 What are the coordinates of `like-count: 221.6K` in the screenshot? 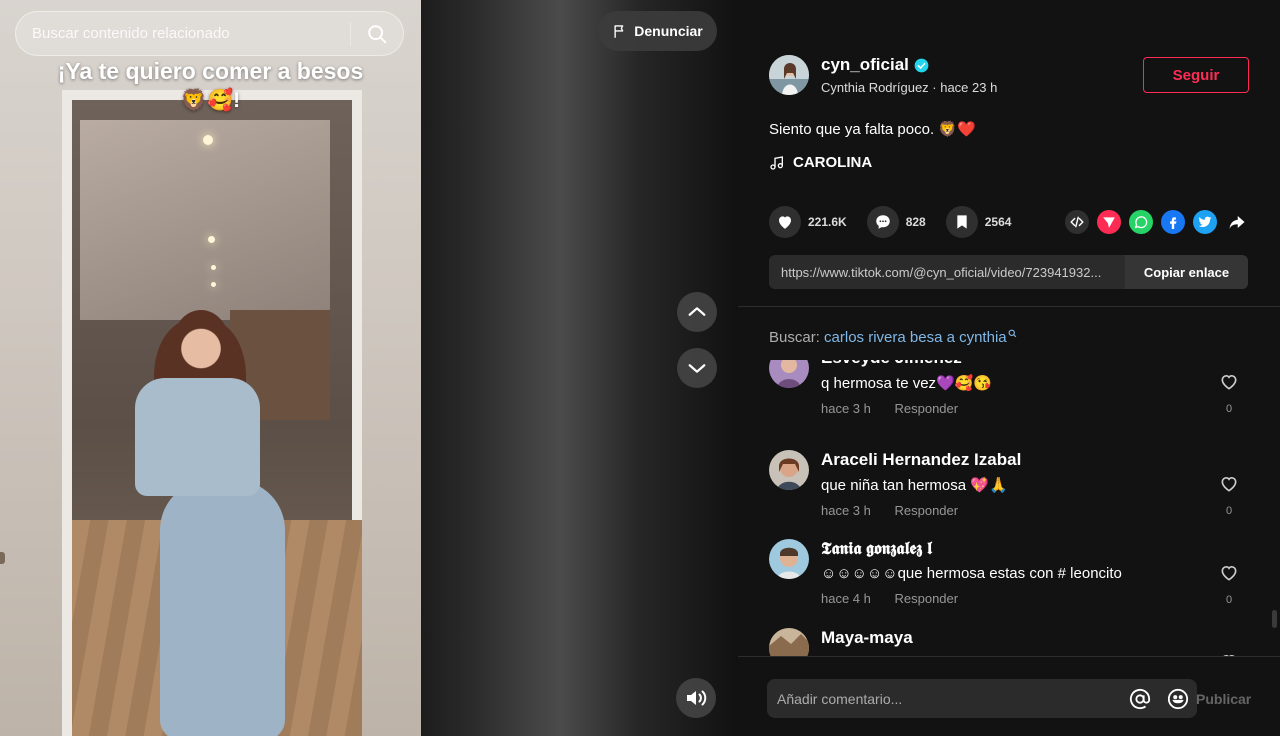 It's located at (827, 222).